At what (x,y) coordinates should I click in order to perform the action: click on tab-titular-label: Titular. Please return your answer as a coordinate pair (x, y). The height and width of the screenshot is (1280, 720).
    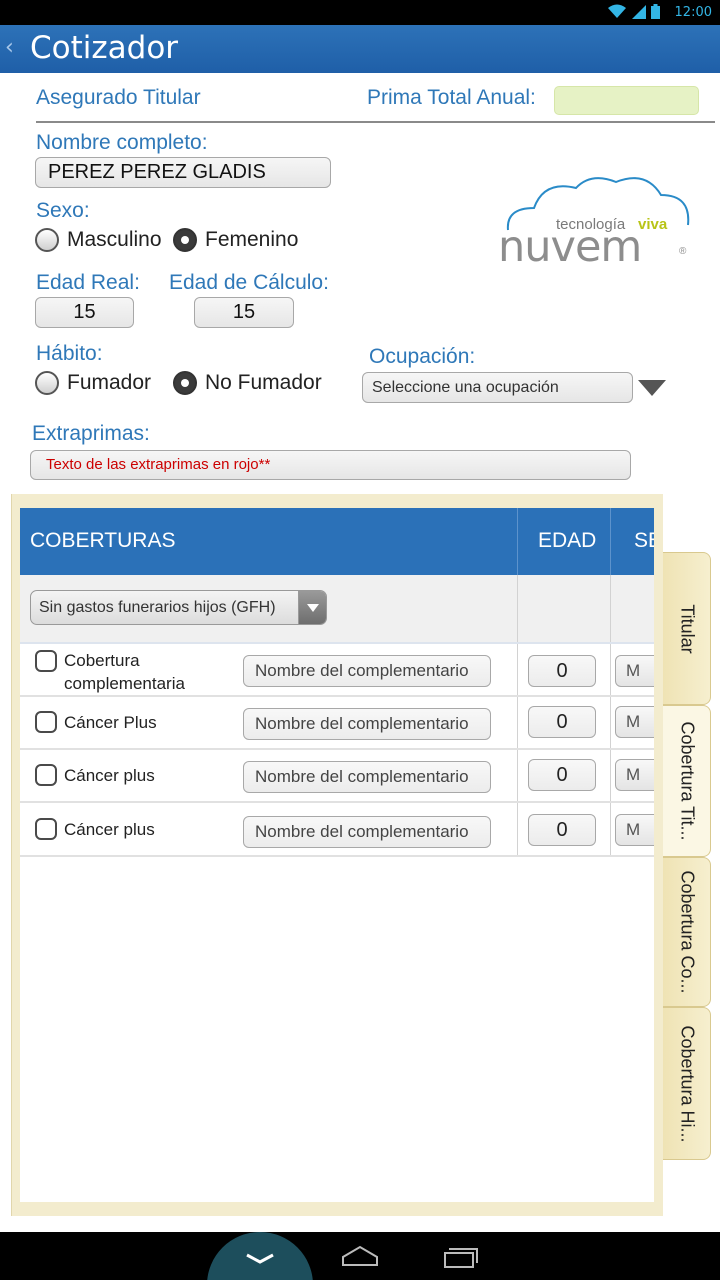
    Looking at the image, I should click on (687, 628).